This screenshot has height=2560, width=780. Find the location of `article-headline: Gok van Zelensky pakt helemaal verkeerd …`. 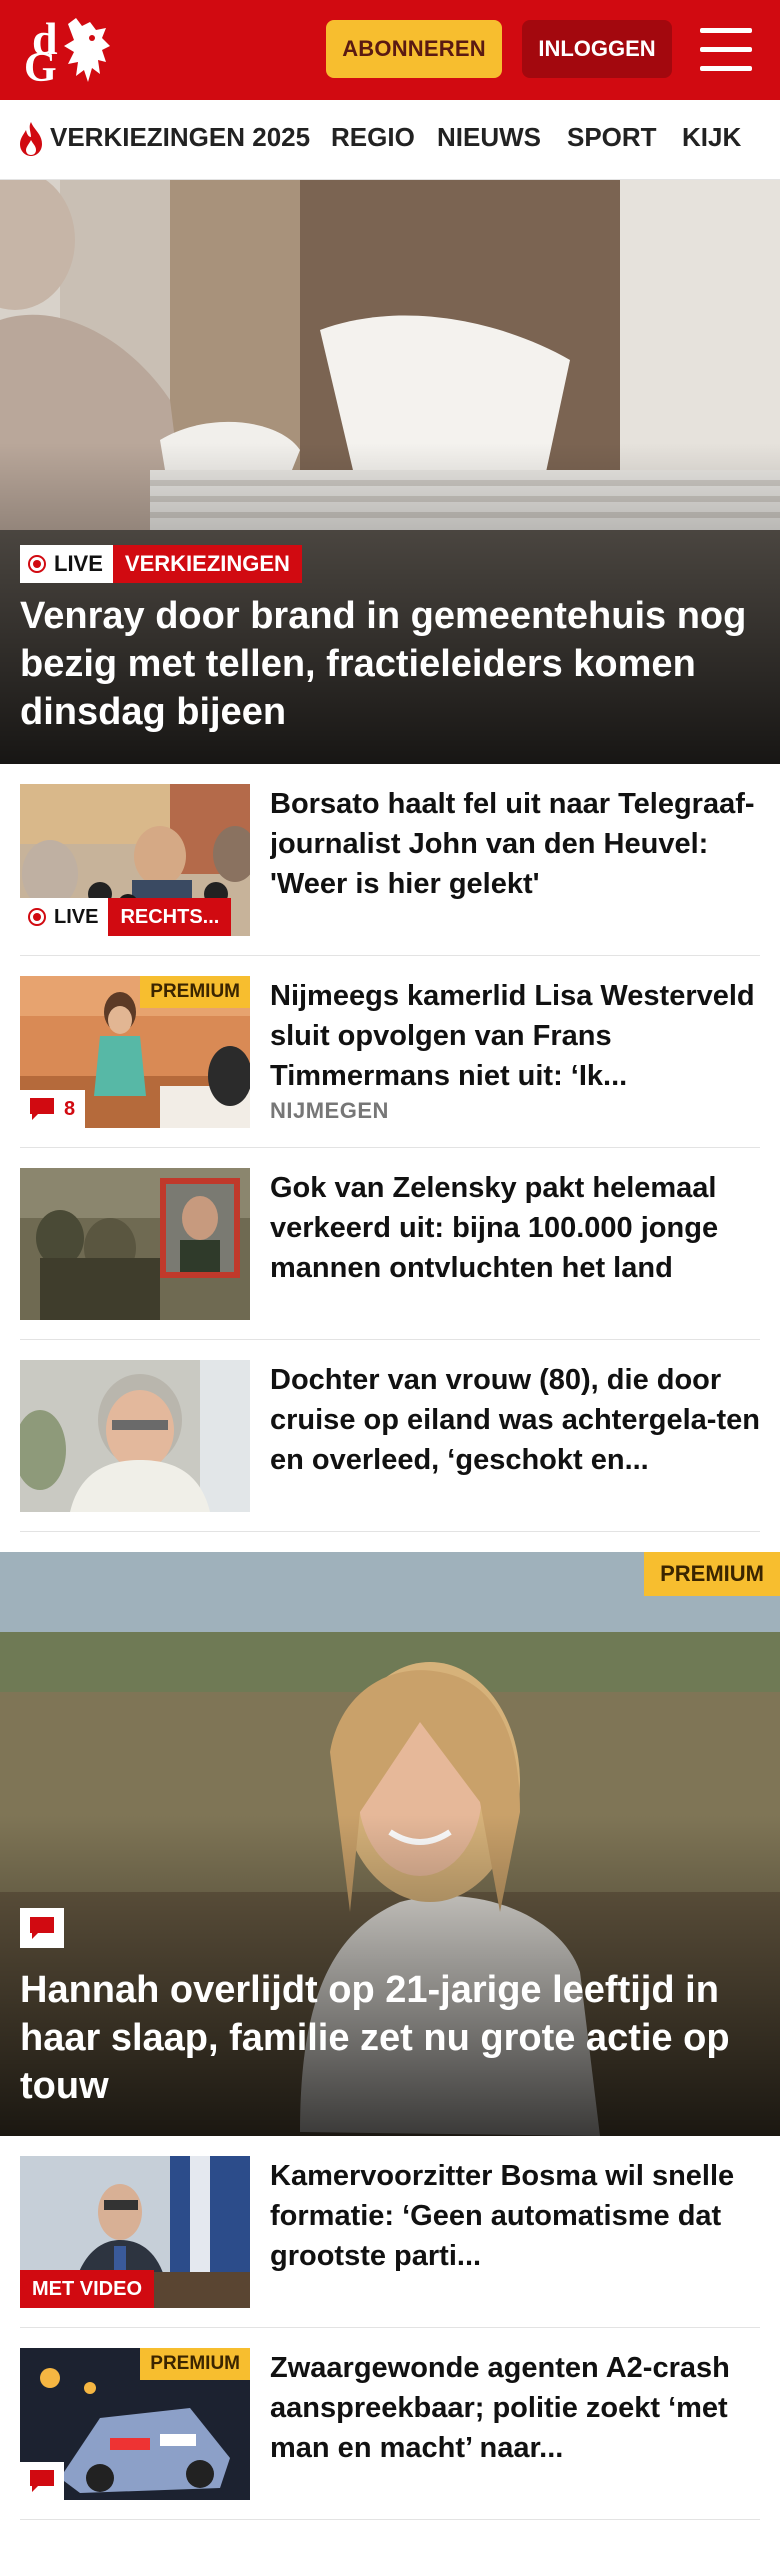

article-headline: Gok van Zelensky pakt helemaal verkeerd … is located at coordinates (515, 1228).